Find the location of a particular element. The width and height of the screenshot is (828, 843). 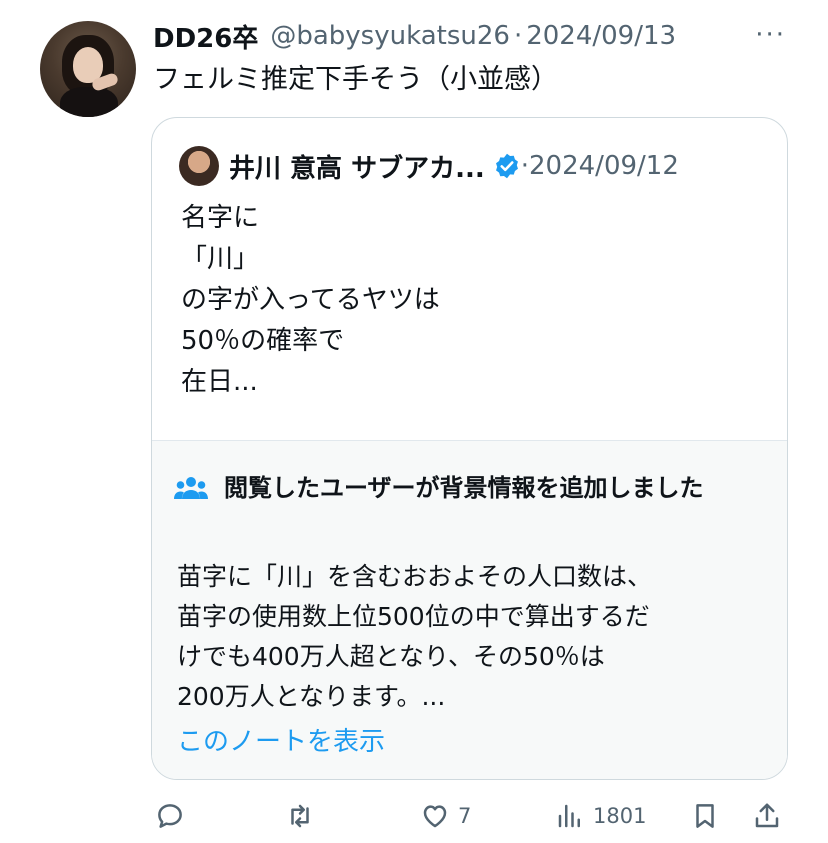

views-button: 1801 is located at coordinates (600, 816).